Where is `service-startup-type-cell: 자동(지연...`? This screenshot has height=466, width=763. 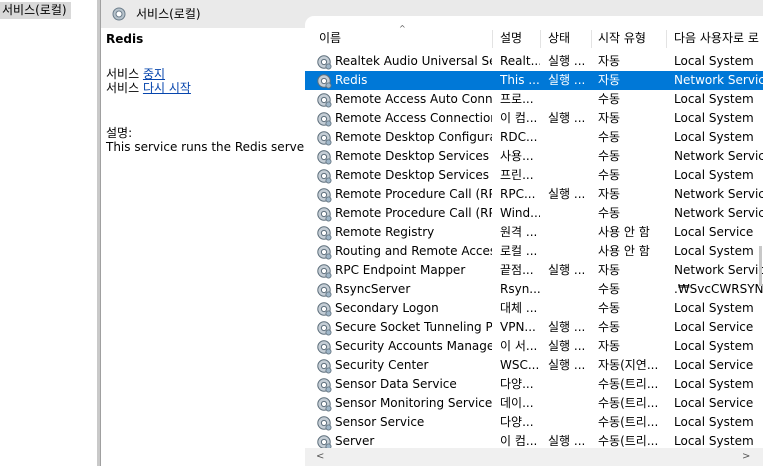 service-startup-type-cell: 자동(지연... is located at coordinates (628, 365).